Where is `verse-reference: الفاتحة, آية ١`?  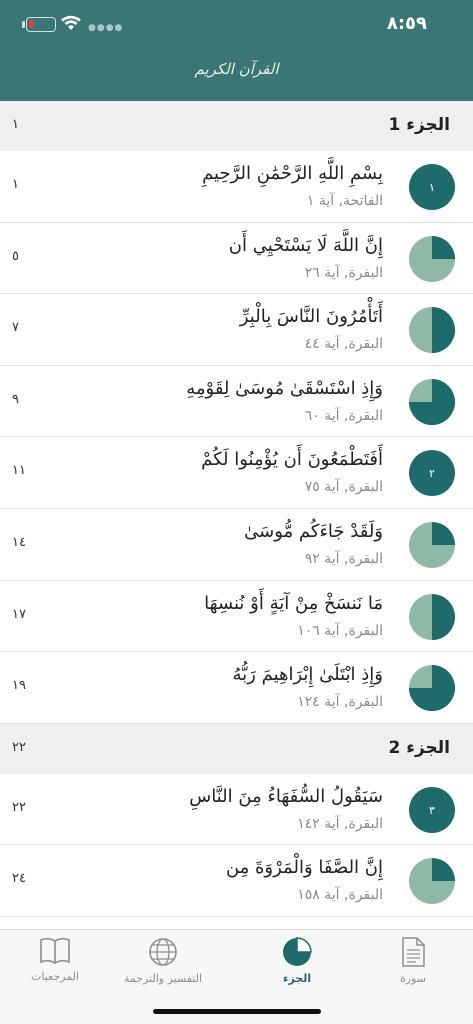
verse-reference: الفاتحة, آية ١ is located at coordinates (344, 201).